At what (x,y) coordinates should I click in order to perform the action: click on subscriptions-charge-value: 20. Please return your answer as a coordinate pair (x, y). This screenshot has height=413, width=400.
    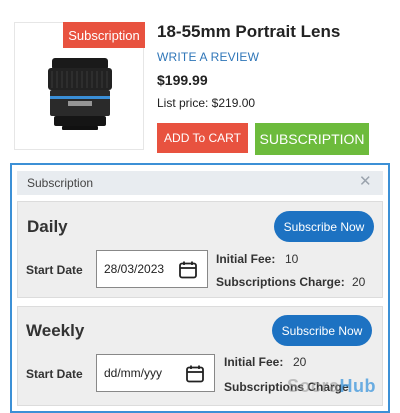
    Looking at the image, I should click on (359, 282).